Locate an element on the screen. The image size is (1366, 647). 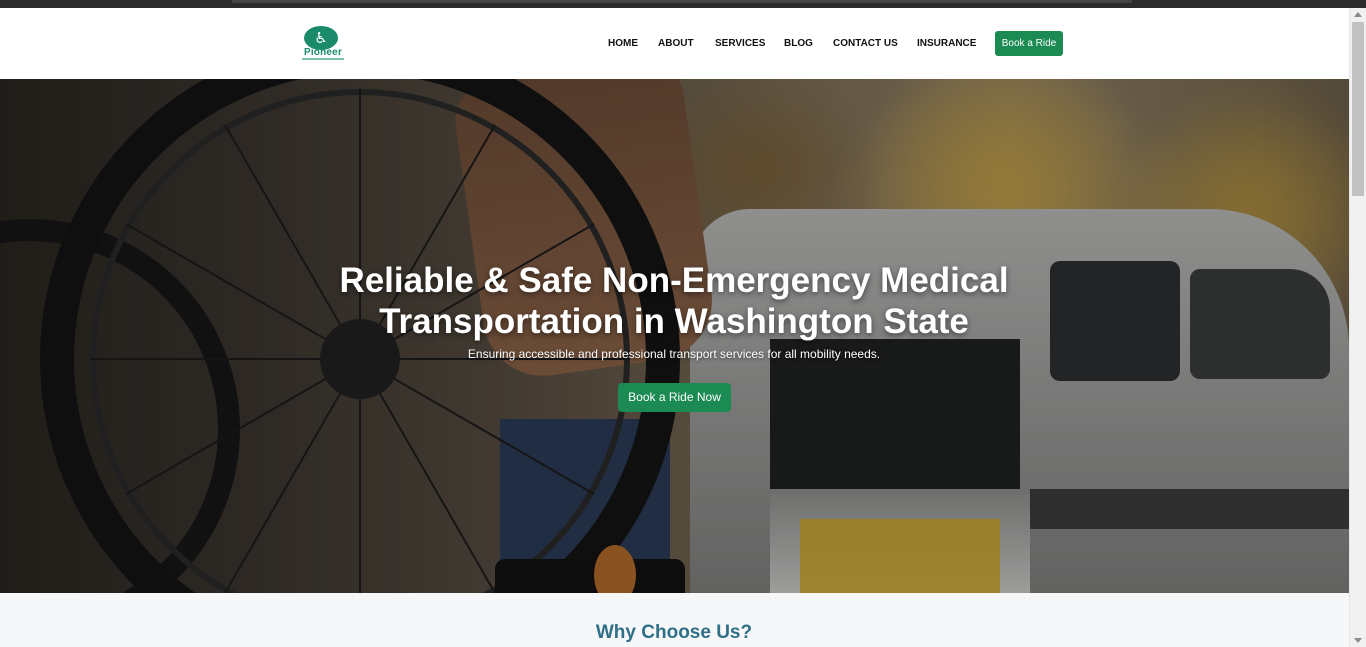
scroll-up-arrow-icon is located at coordinates (1358, 14).